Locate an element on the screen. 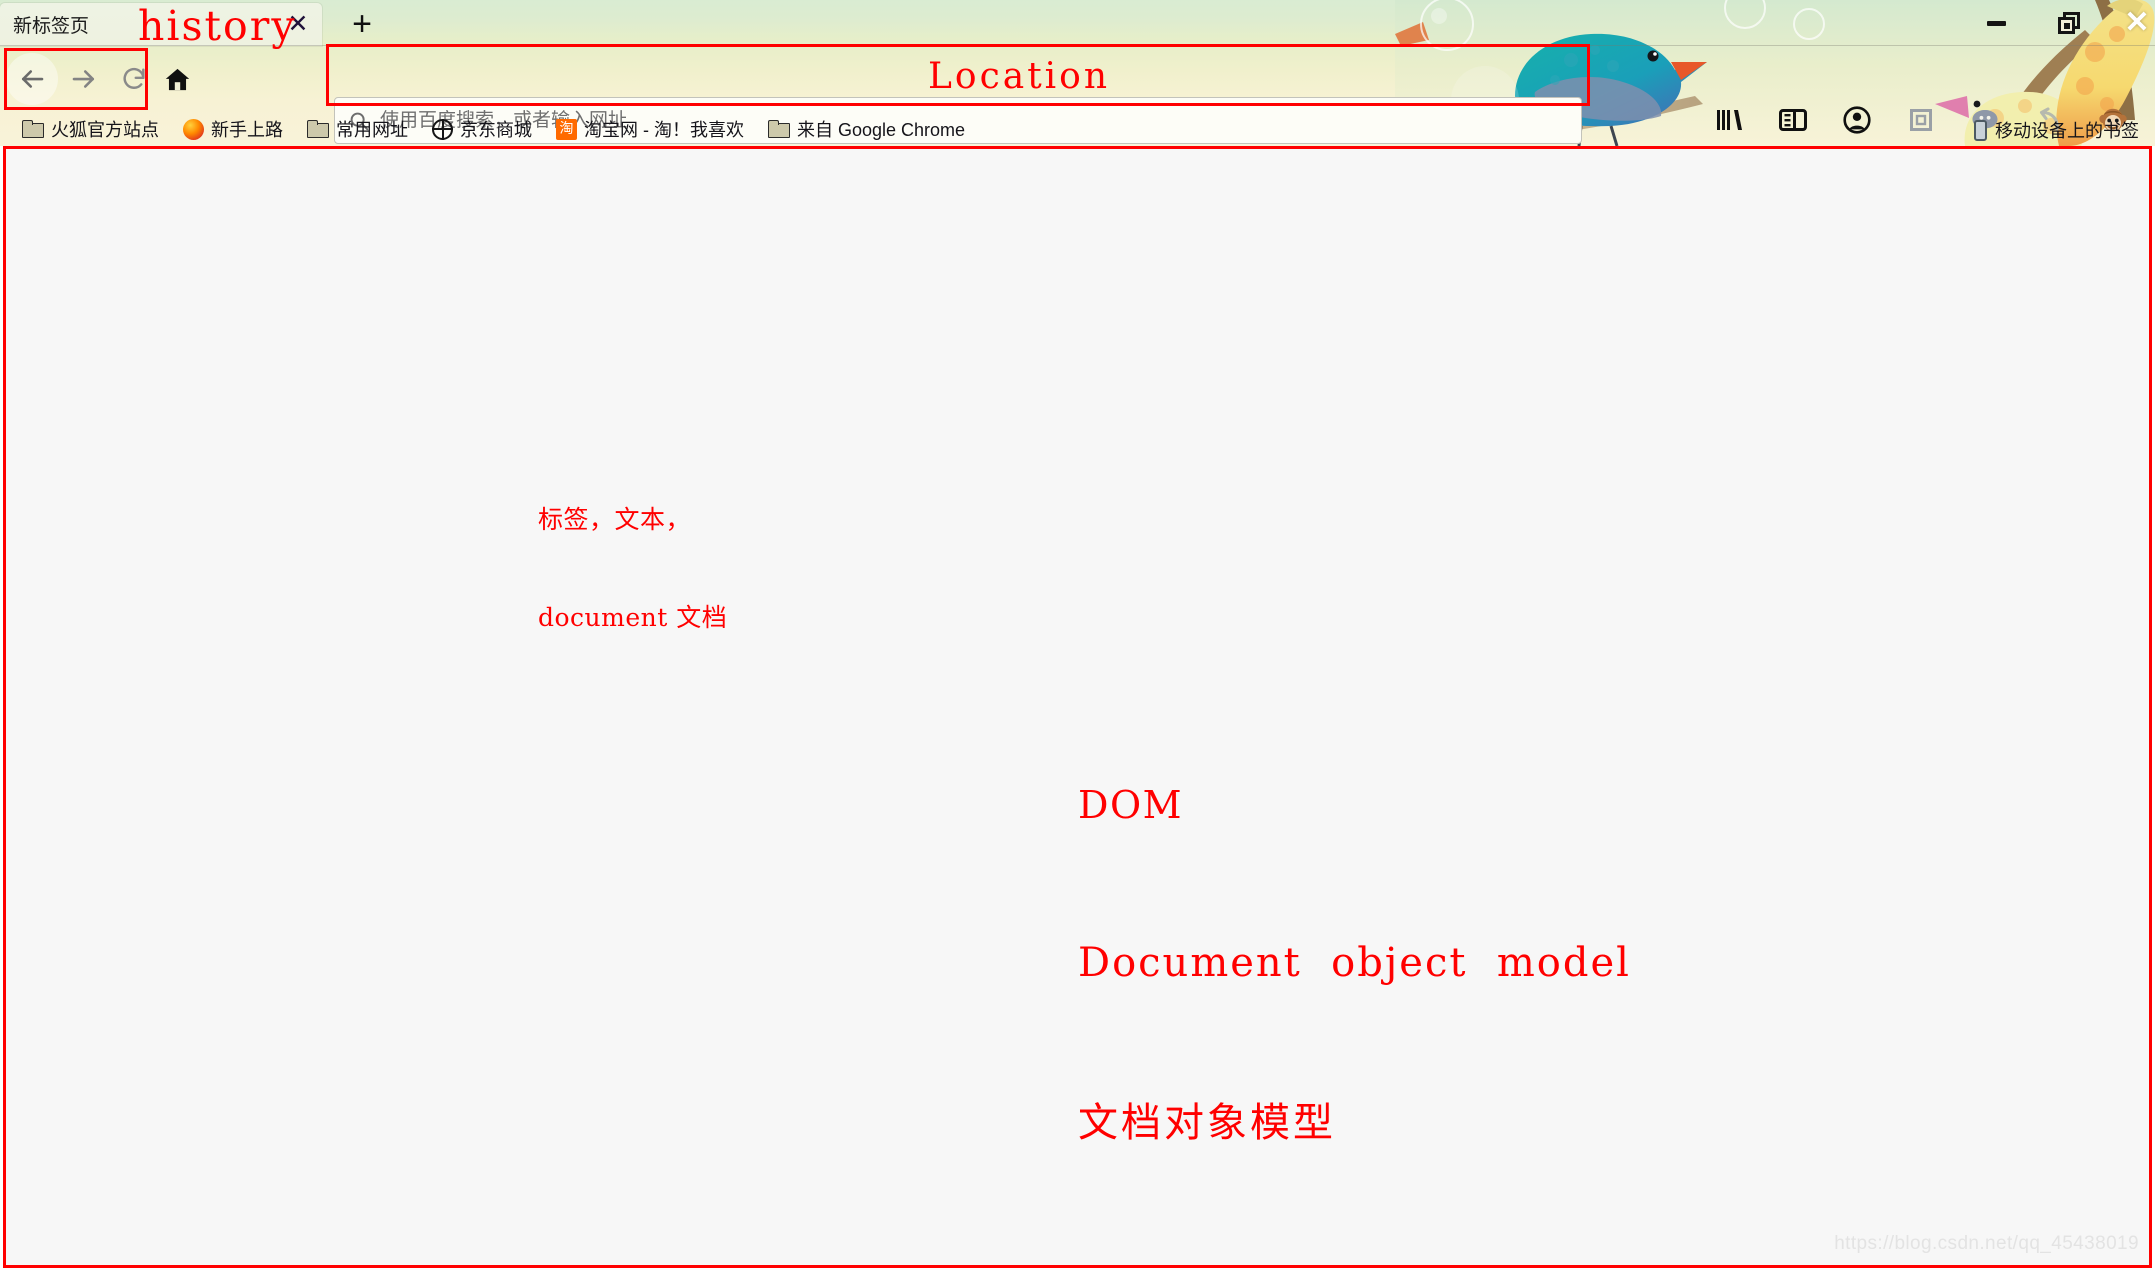 The height and width of the screenshot is (1271, 2155). bookmark-label: 京东商城 is located at coordinates (496, 130).